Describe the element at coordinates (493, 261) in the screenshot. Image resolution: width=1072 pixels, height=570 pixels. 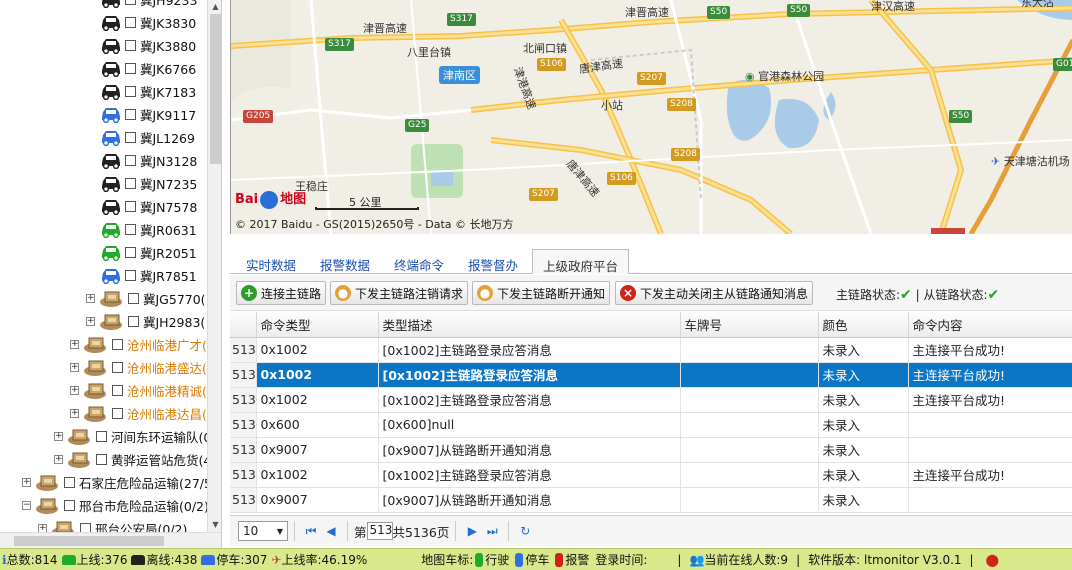
I see `tab-alarm-supervise: 报警督办` at that location.